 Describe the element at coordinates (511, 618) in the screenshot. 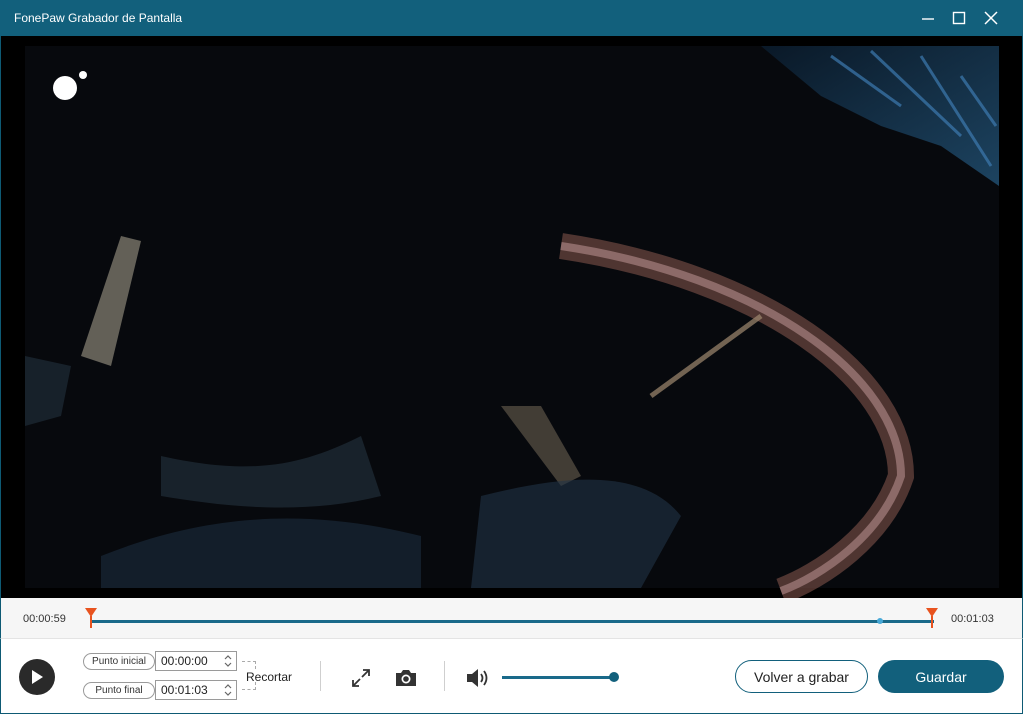

I see `timeline-bar: 00:00:59 00:01:03` at that location.